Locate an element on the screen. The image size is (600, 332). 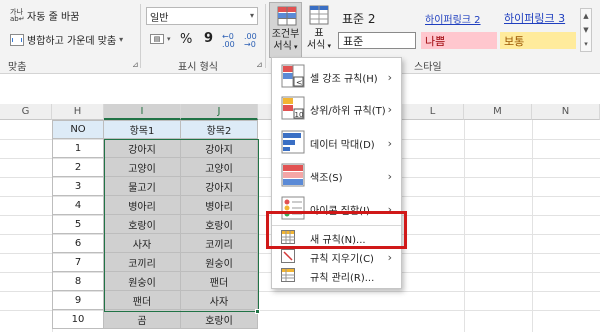
format-as-table-label-line1: 표 is located at coordinates (319, 33).